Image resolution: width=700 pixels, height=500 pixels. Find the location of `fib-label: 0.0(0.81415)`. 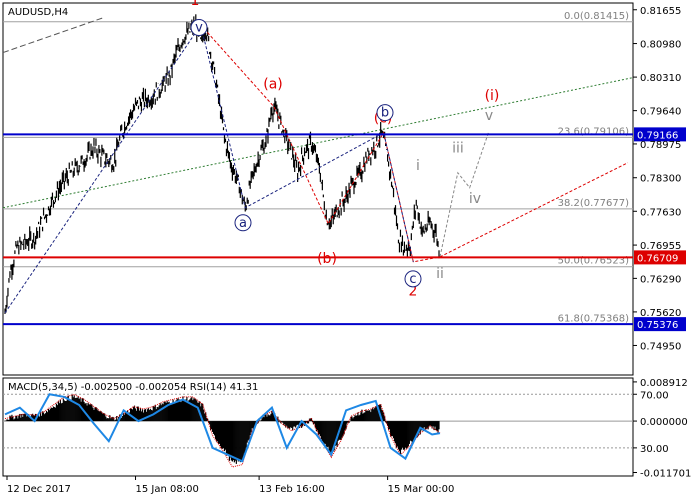

fib-label: 0.0(0.81415) is located at coordinates (596, 16).